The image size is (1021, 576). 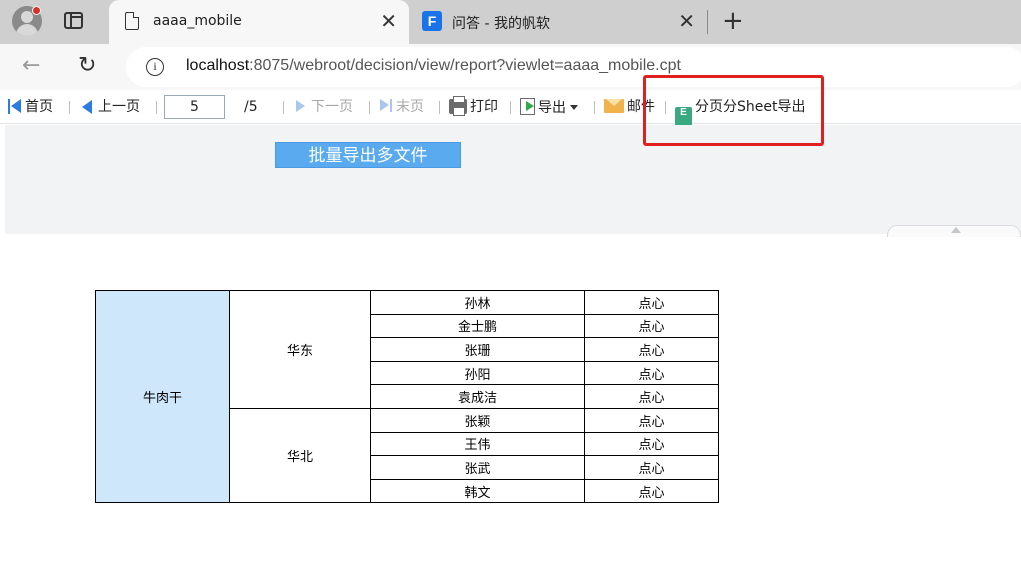 I want to click on tab-title: 问答 - 我的帆软, so click(x=501, y=24).